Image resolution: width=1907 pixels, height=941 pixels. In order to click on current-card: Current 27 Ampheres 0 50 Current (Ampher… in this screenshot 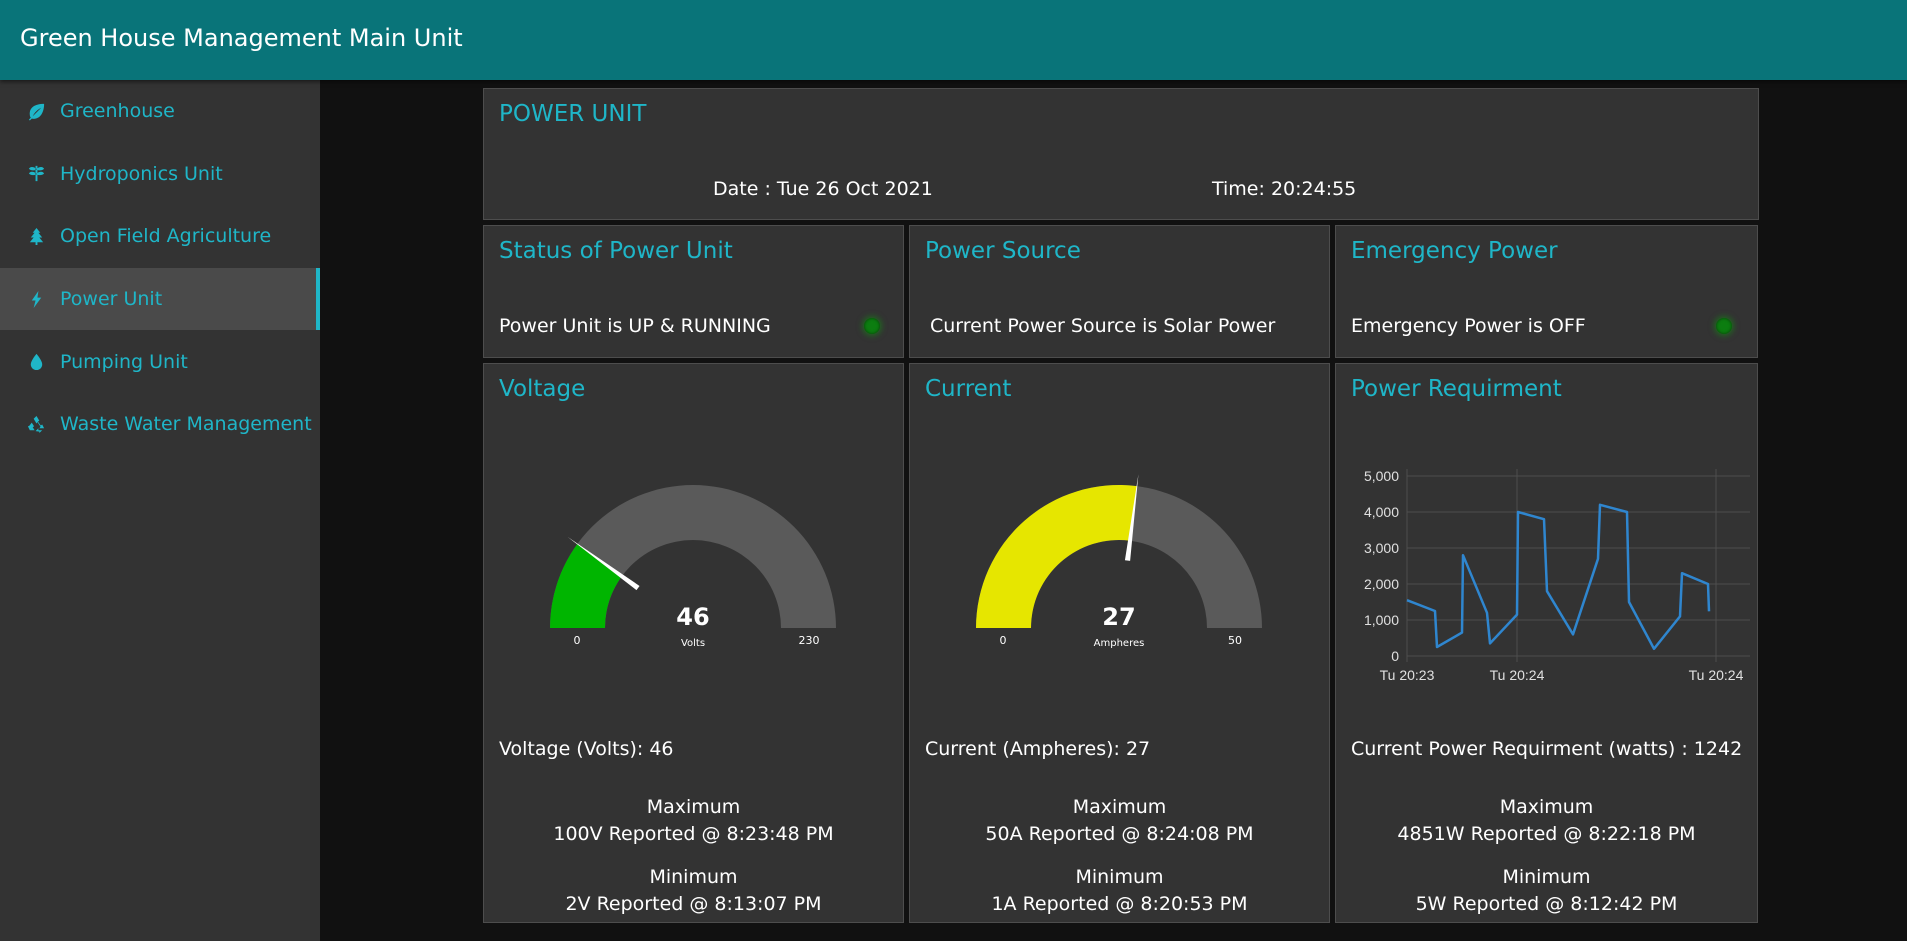, I will do `click(1119, 643)`.